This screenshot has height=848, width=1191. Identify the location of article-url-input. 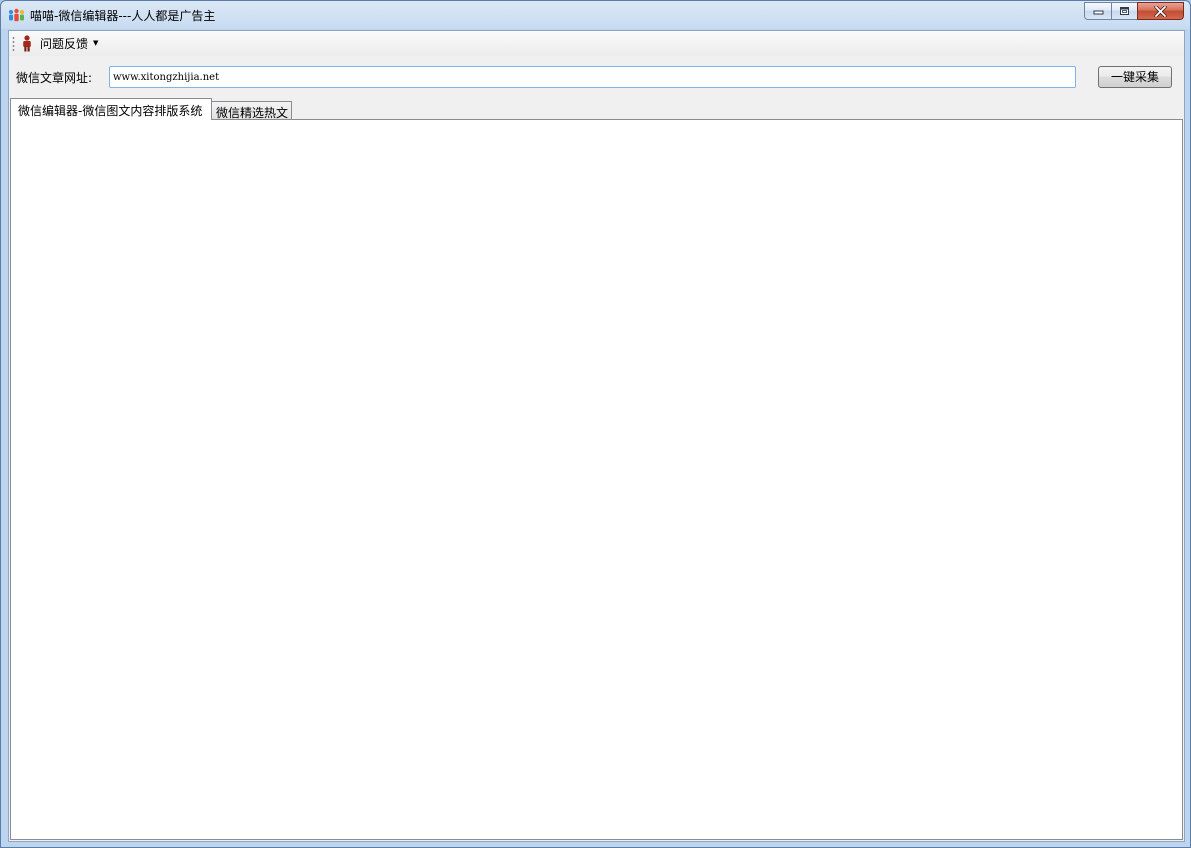
(592, 77).